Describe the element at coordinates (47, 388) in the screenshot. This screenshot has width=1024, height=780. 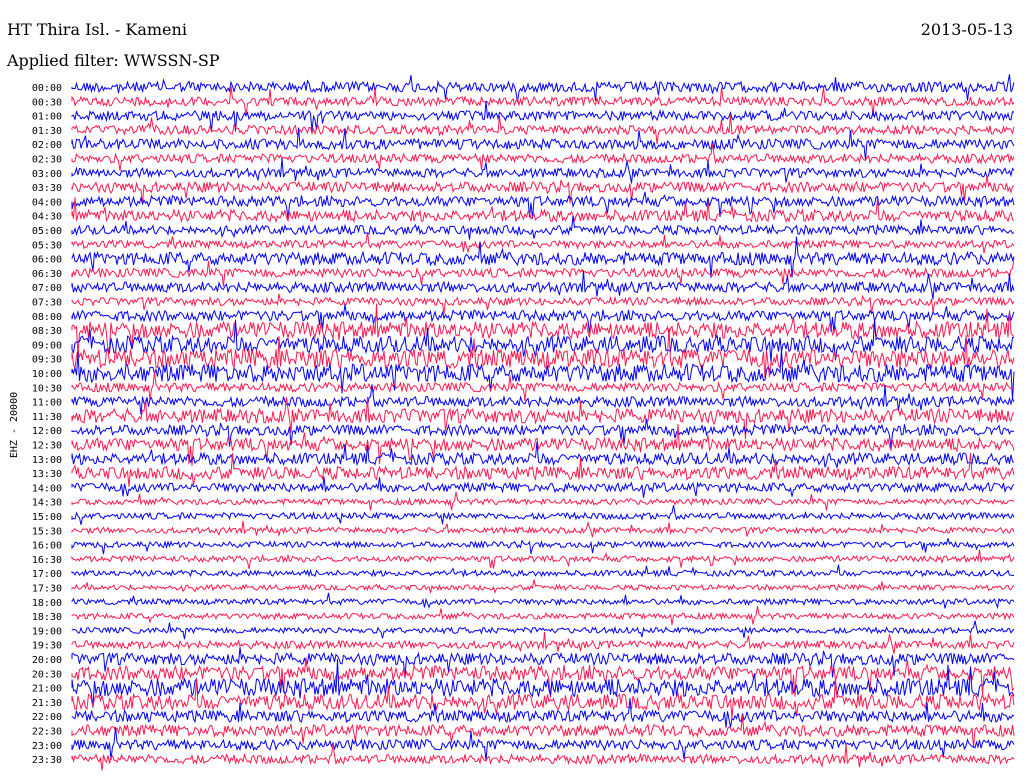
I see `tick-label: 10:30` at that location.